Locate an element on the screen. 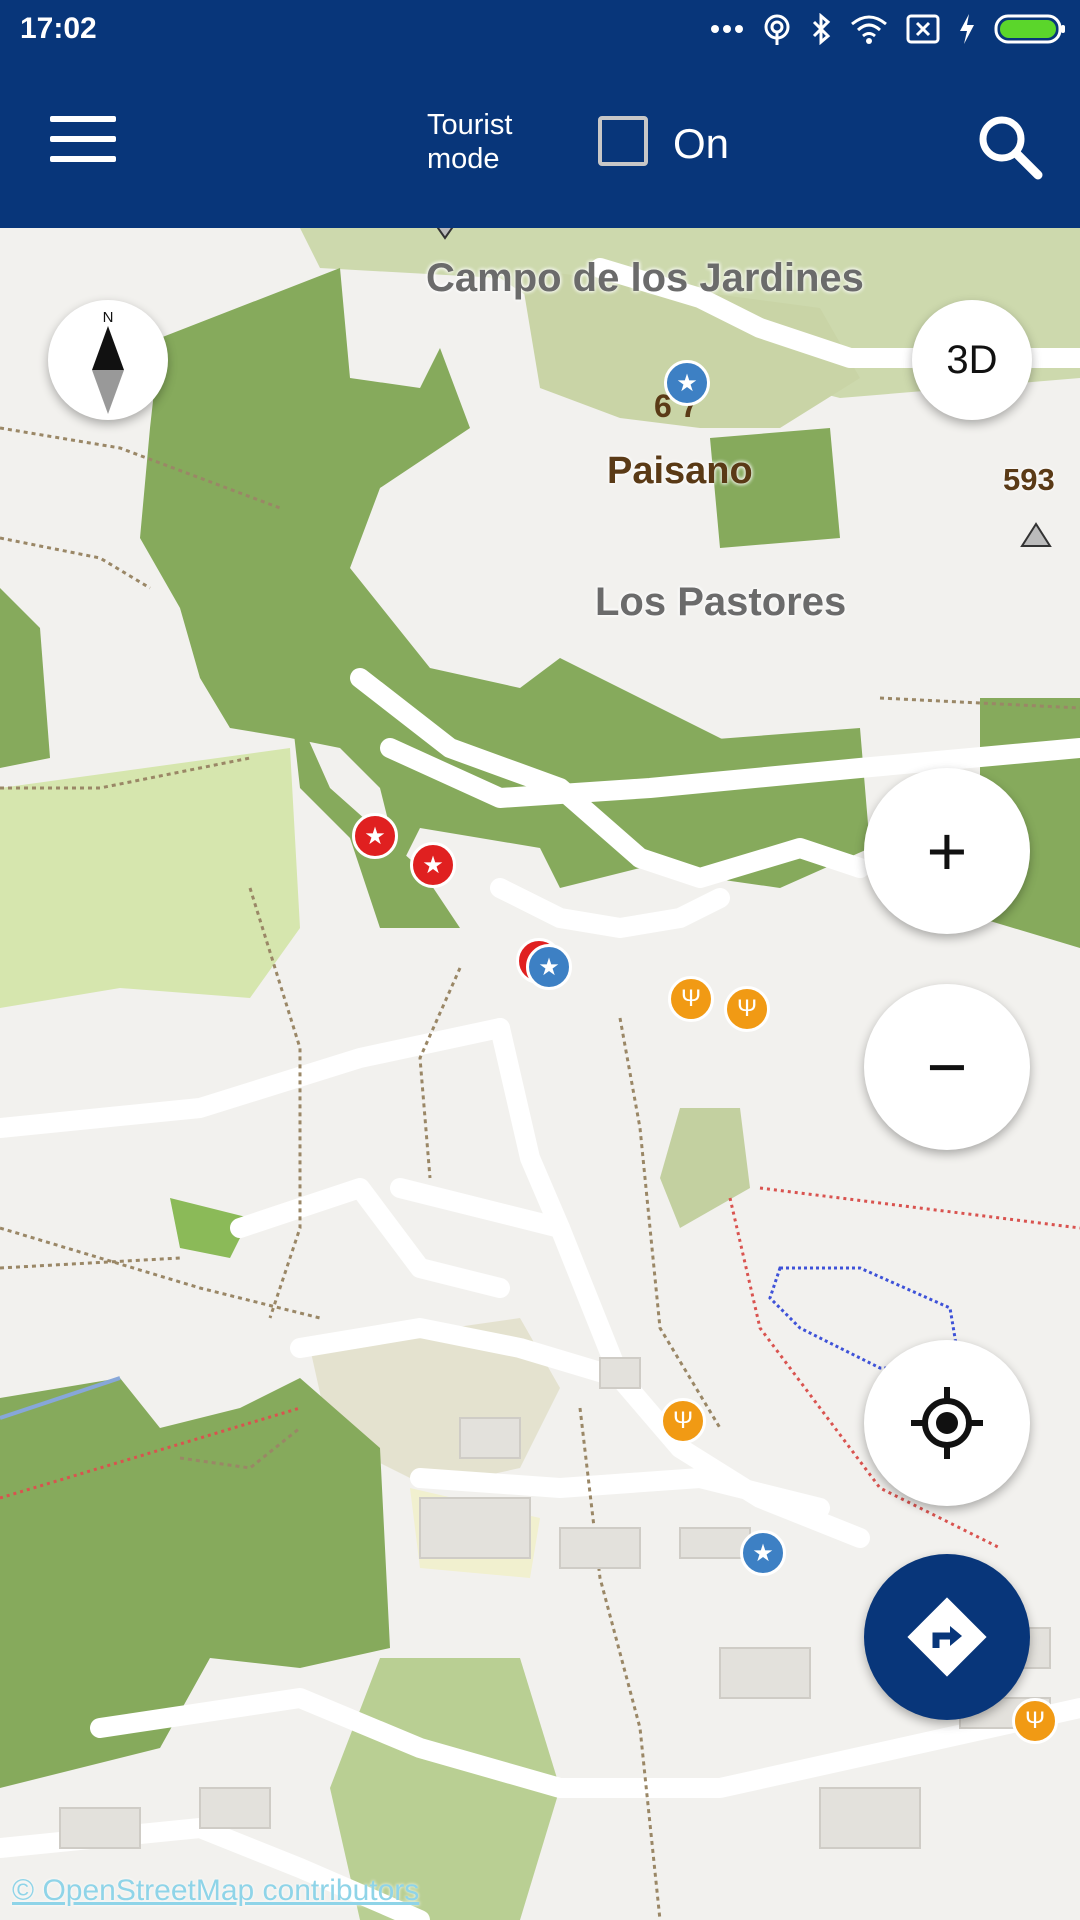  place-label-paisano: Paisano is located at coordinates (680, 471).